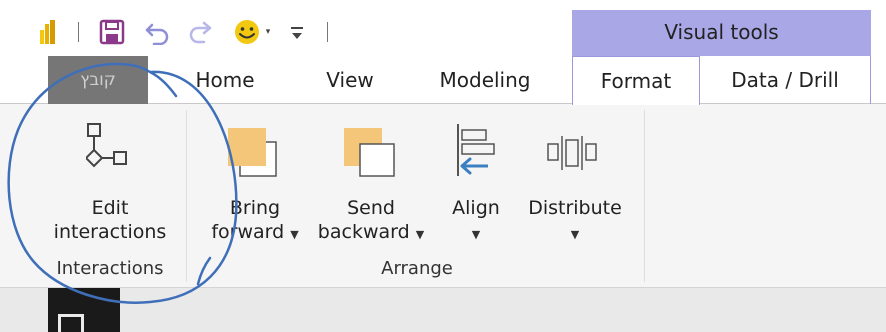  I want to click on bring-forward-label-row: forward ▼, so click(255, 233).